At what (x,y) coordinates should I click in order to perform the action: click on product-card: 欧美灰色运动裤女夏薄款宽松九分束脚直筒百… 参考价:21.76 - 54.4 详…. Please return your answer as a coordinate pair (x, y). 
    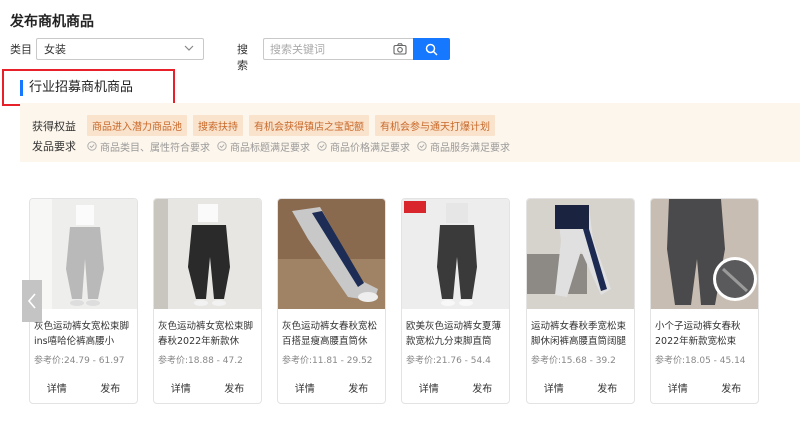
    Looking at the image, I should click on (455, 301).